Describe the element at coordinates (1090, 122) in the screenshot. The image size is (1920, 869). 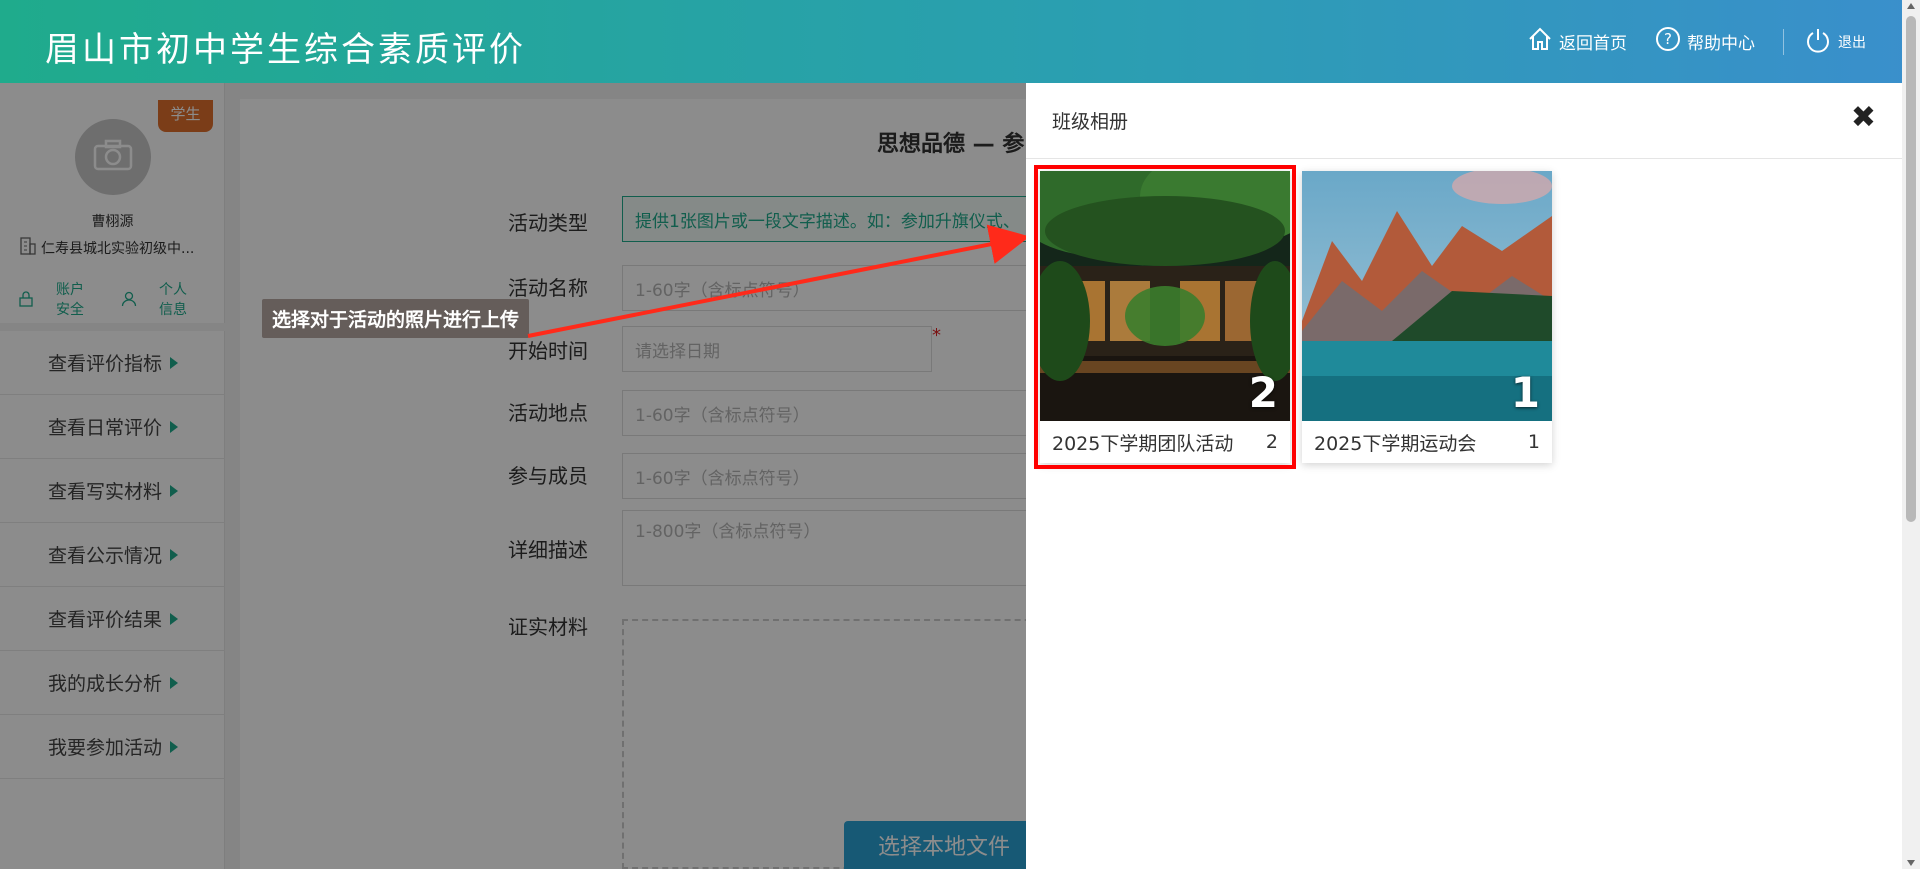
I see `panel-title: 班级相册` at that location.